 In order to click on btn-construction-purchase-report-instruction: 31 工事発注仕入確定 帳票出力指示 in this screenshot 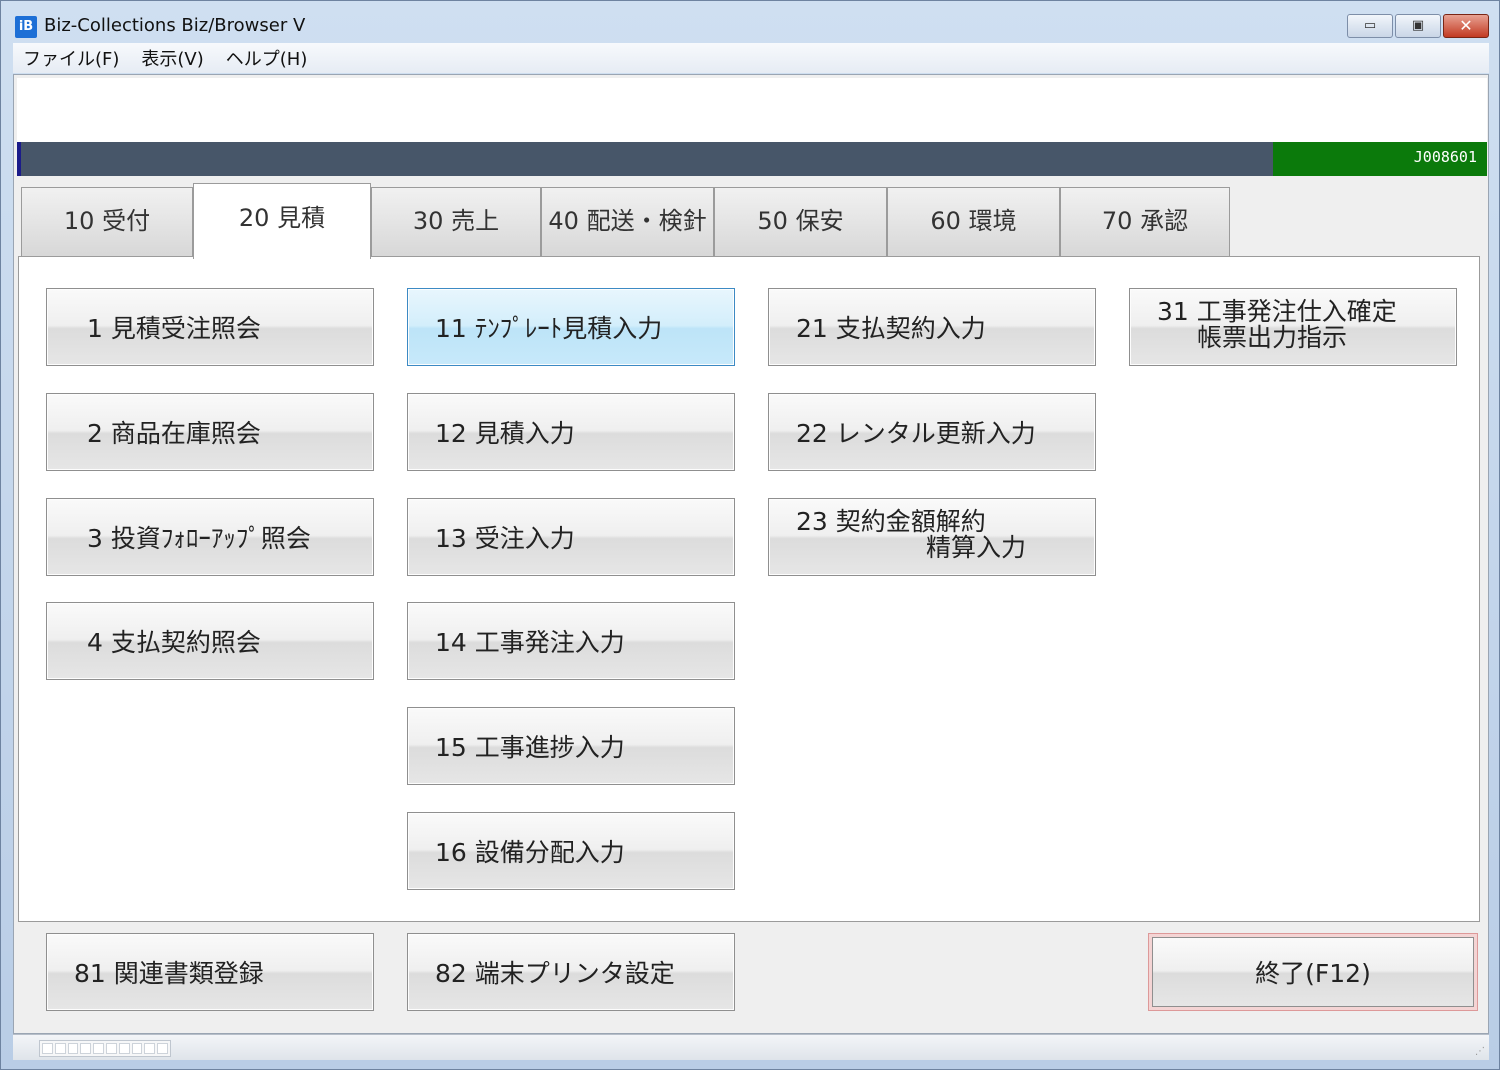, I will do `click(1293, 327)`.